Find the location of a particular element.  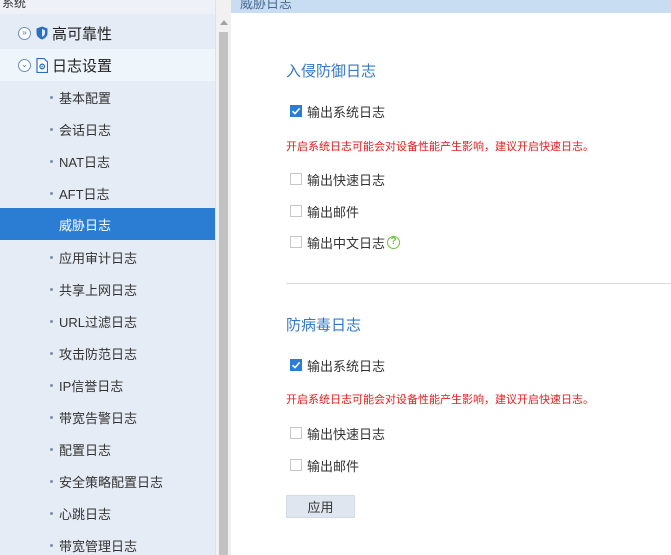

option-label: 输出中文日志 is located at coordinates (346, 243).